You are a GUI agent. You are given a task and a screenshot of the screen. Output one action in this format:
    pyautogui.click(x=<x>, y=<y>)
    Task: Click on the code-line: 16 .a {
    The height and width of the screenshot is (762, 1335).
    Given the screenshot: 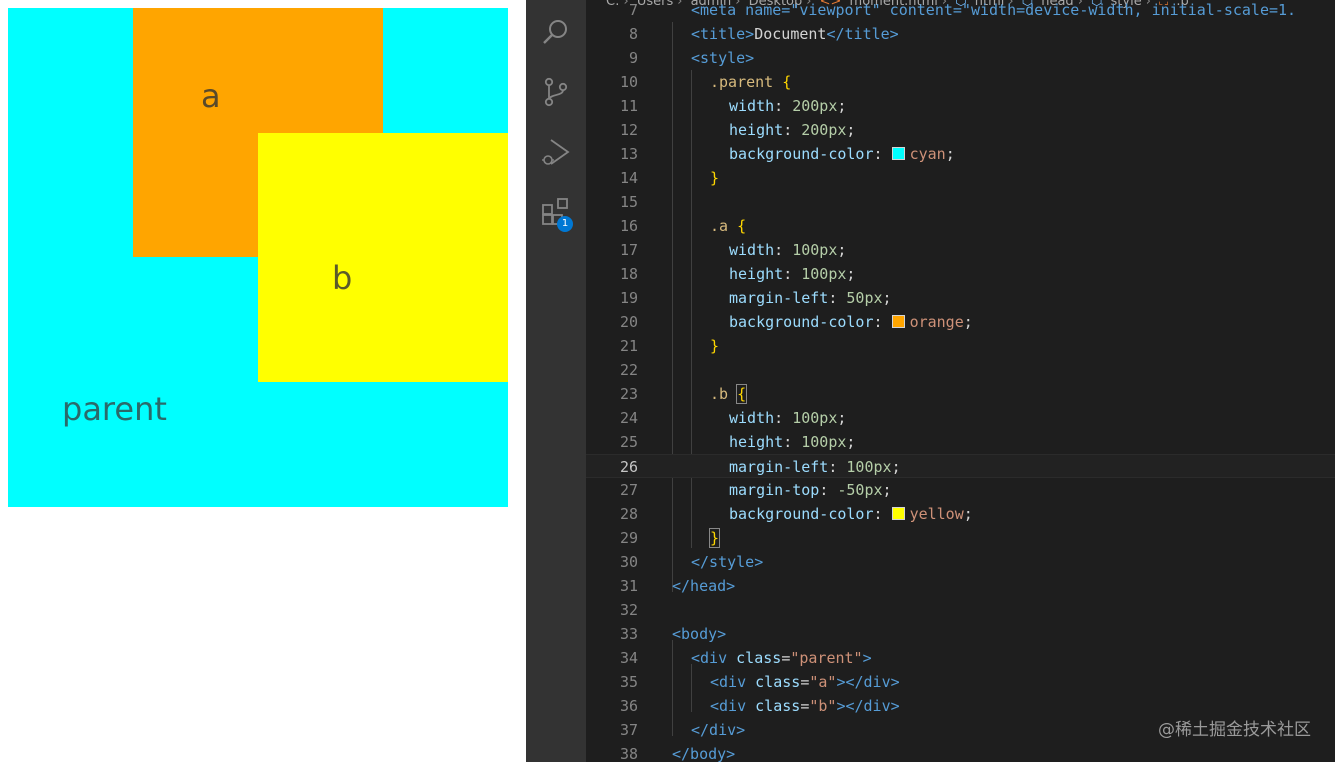 What is the action you would take?
    pyautogui.click(x=683, y=226)
    